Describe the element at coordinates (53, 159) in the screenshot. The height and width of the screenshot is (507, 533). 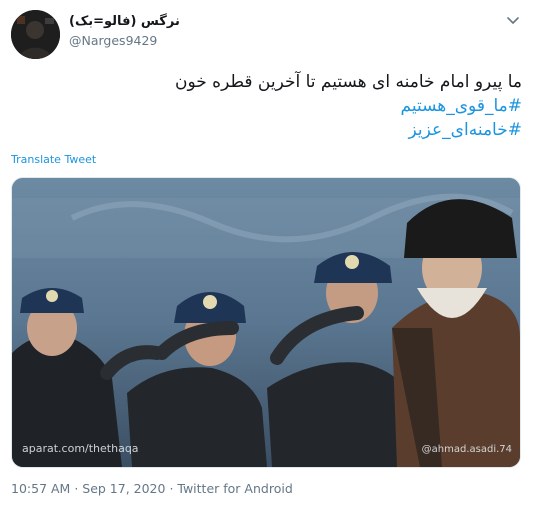
I see `translate-tweet-link: Translate Tweet` at that location.